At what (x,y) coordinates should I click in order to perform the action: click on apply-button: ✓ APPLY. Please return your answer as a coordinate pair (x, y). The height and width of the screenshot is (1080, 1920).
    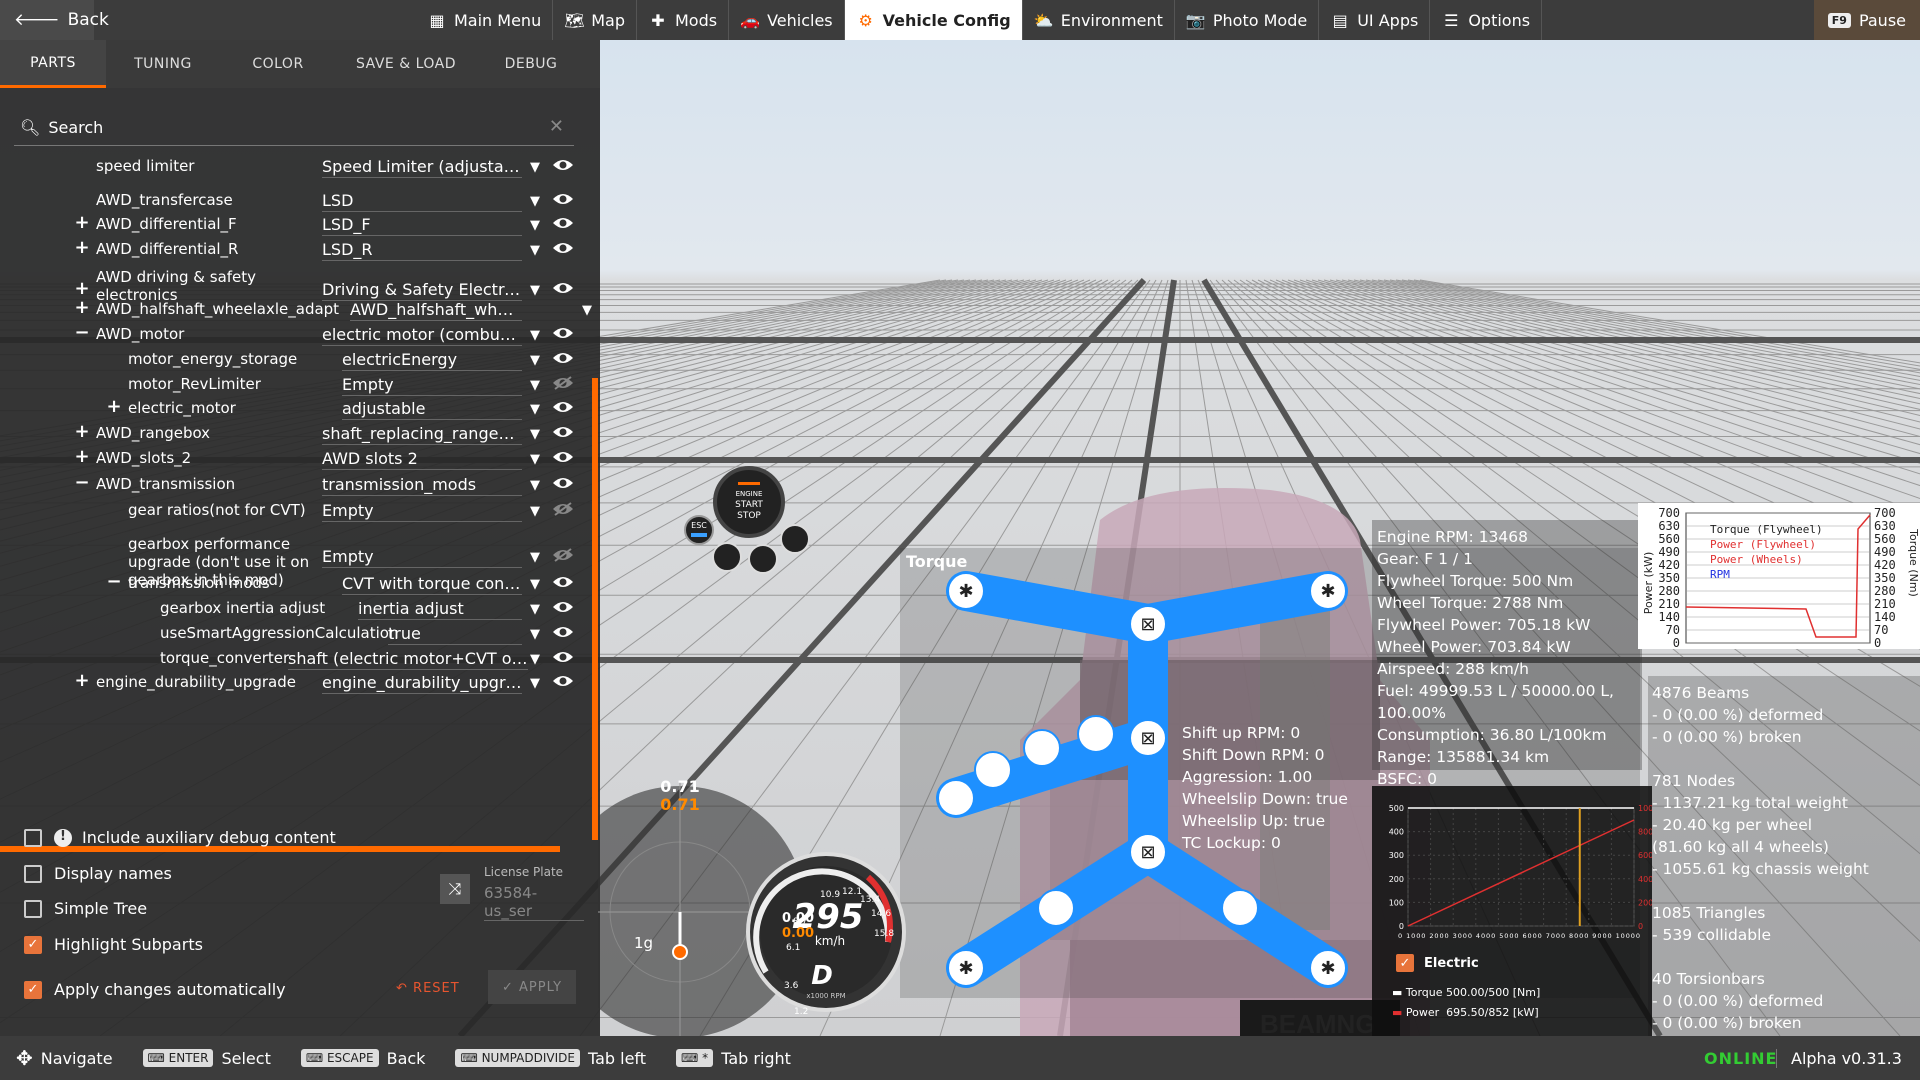
    Looking at the image, I should click on (532, 987).